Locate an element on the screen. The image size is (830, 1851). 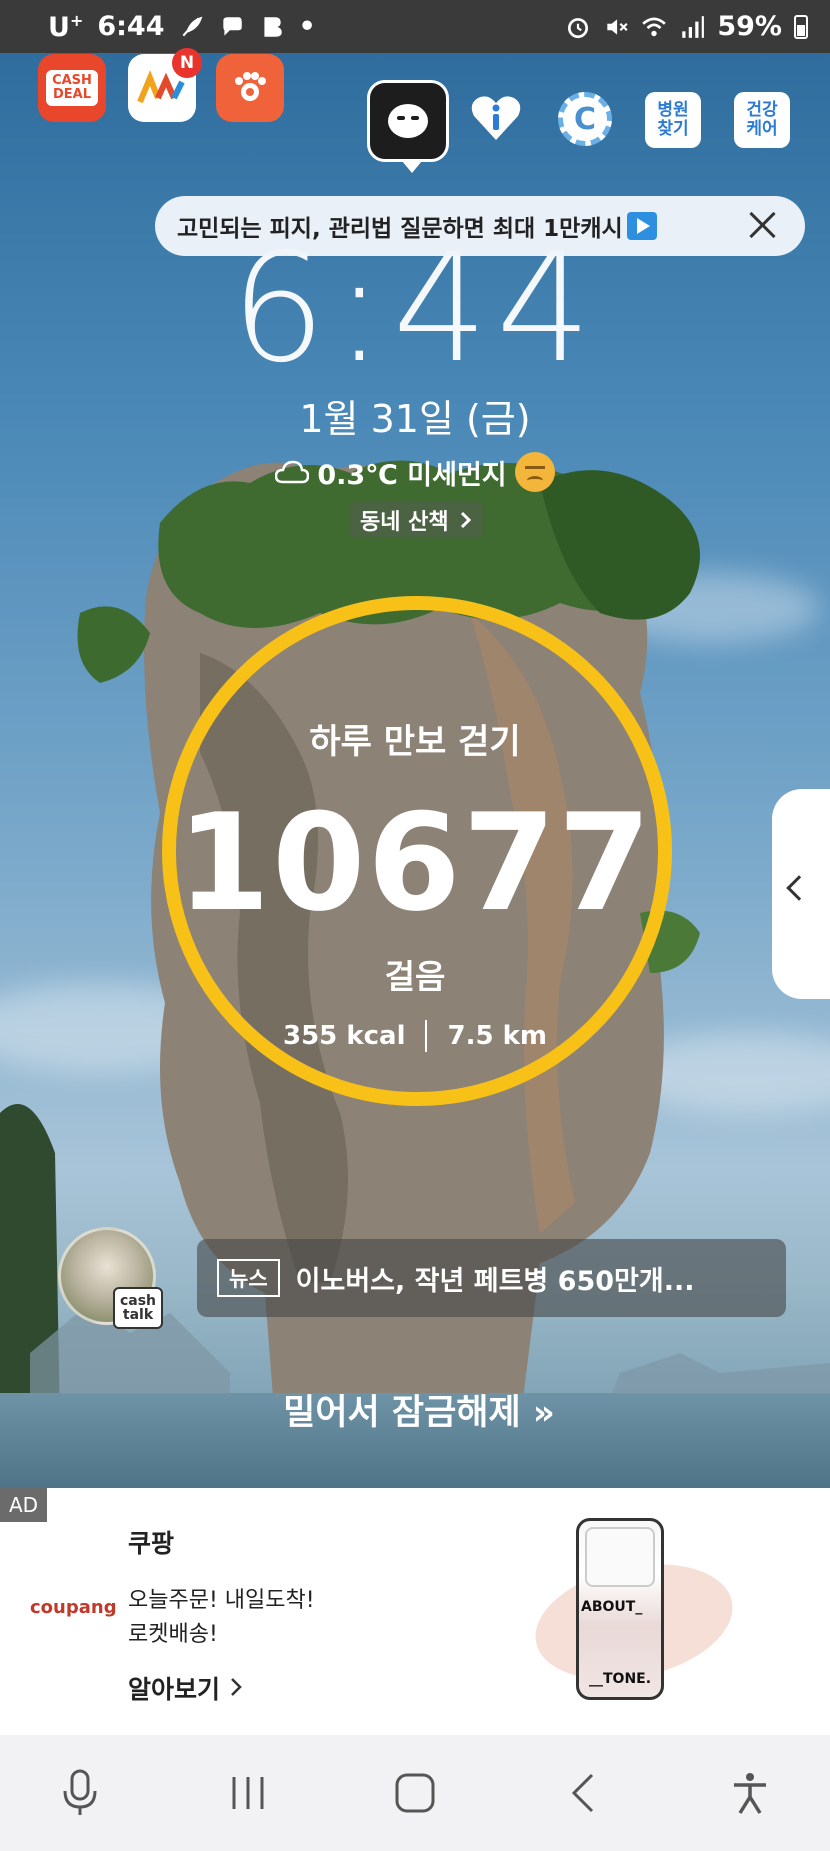
play-icon is located at coordinates (641, 226).